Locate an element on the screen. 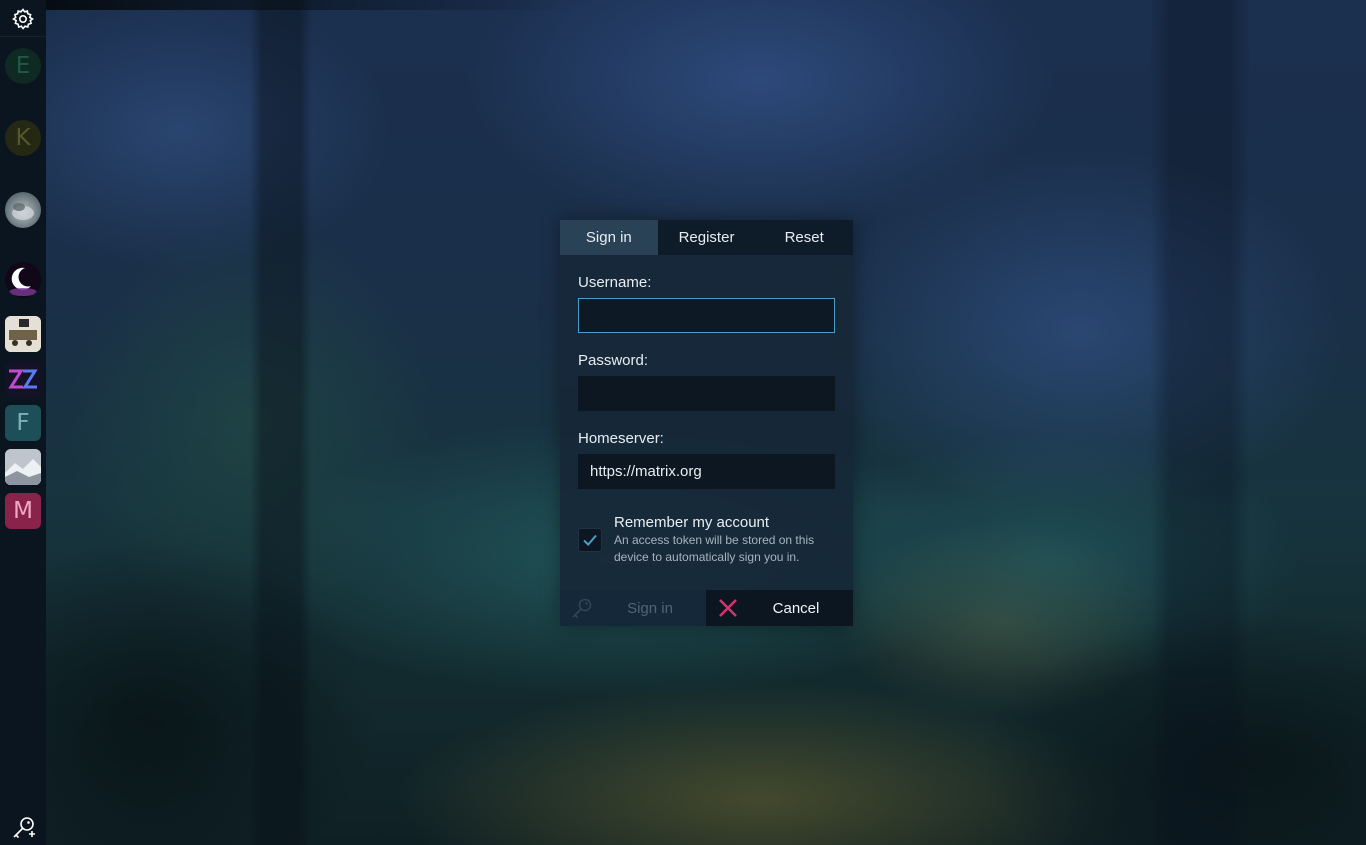 Image resolution: width=1366 pixels, height=845 pixels. room-sidebar: E K F M is located at coordinates (23, 422).